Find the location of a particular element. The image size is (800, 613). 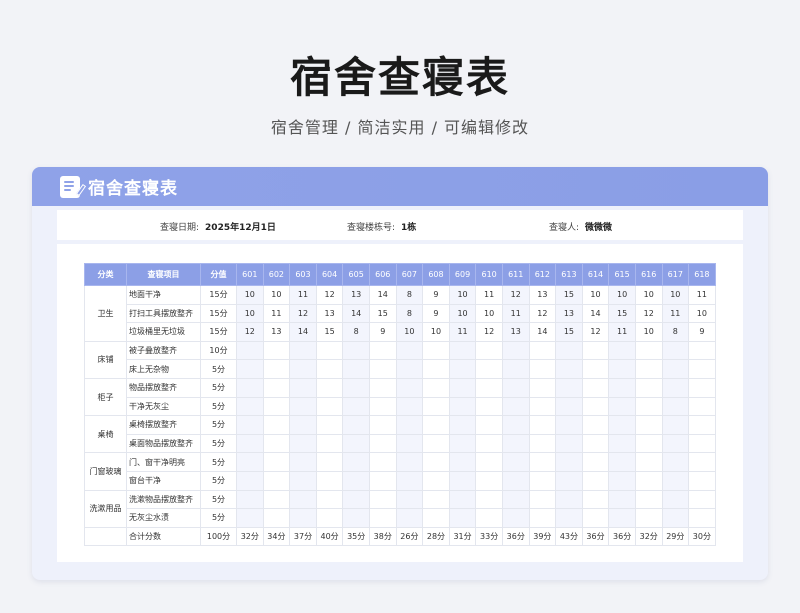

room-score-cell: 13 is located at coordinates (542, 295).